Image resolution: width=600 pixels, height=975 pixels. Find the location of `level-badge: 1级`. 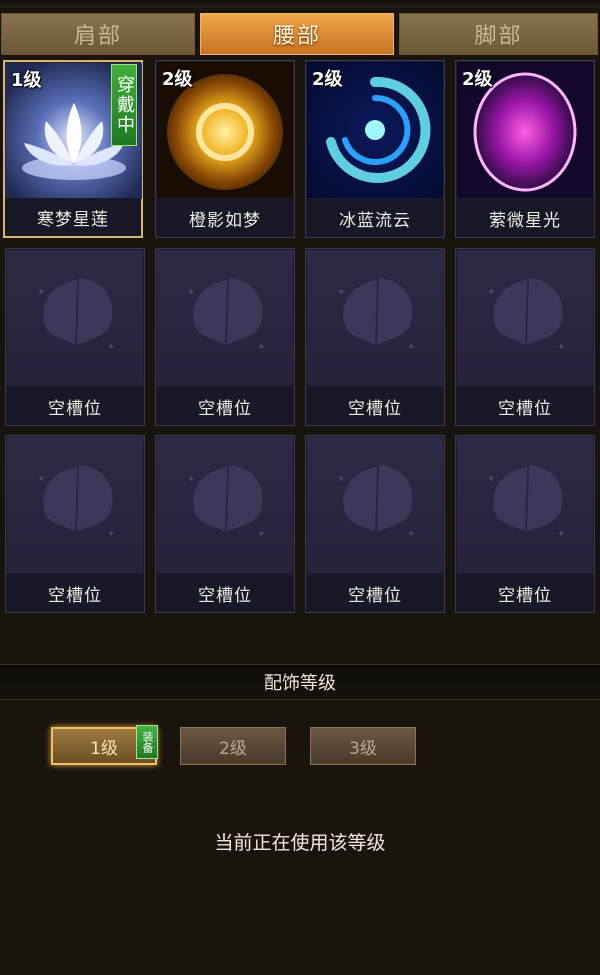

level-badge: 1级 is located at coordinates (26, 80).